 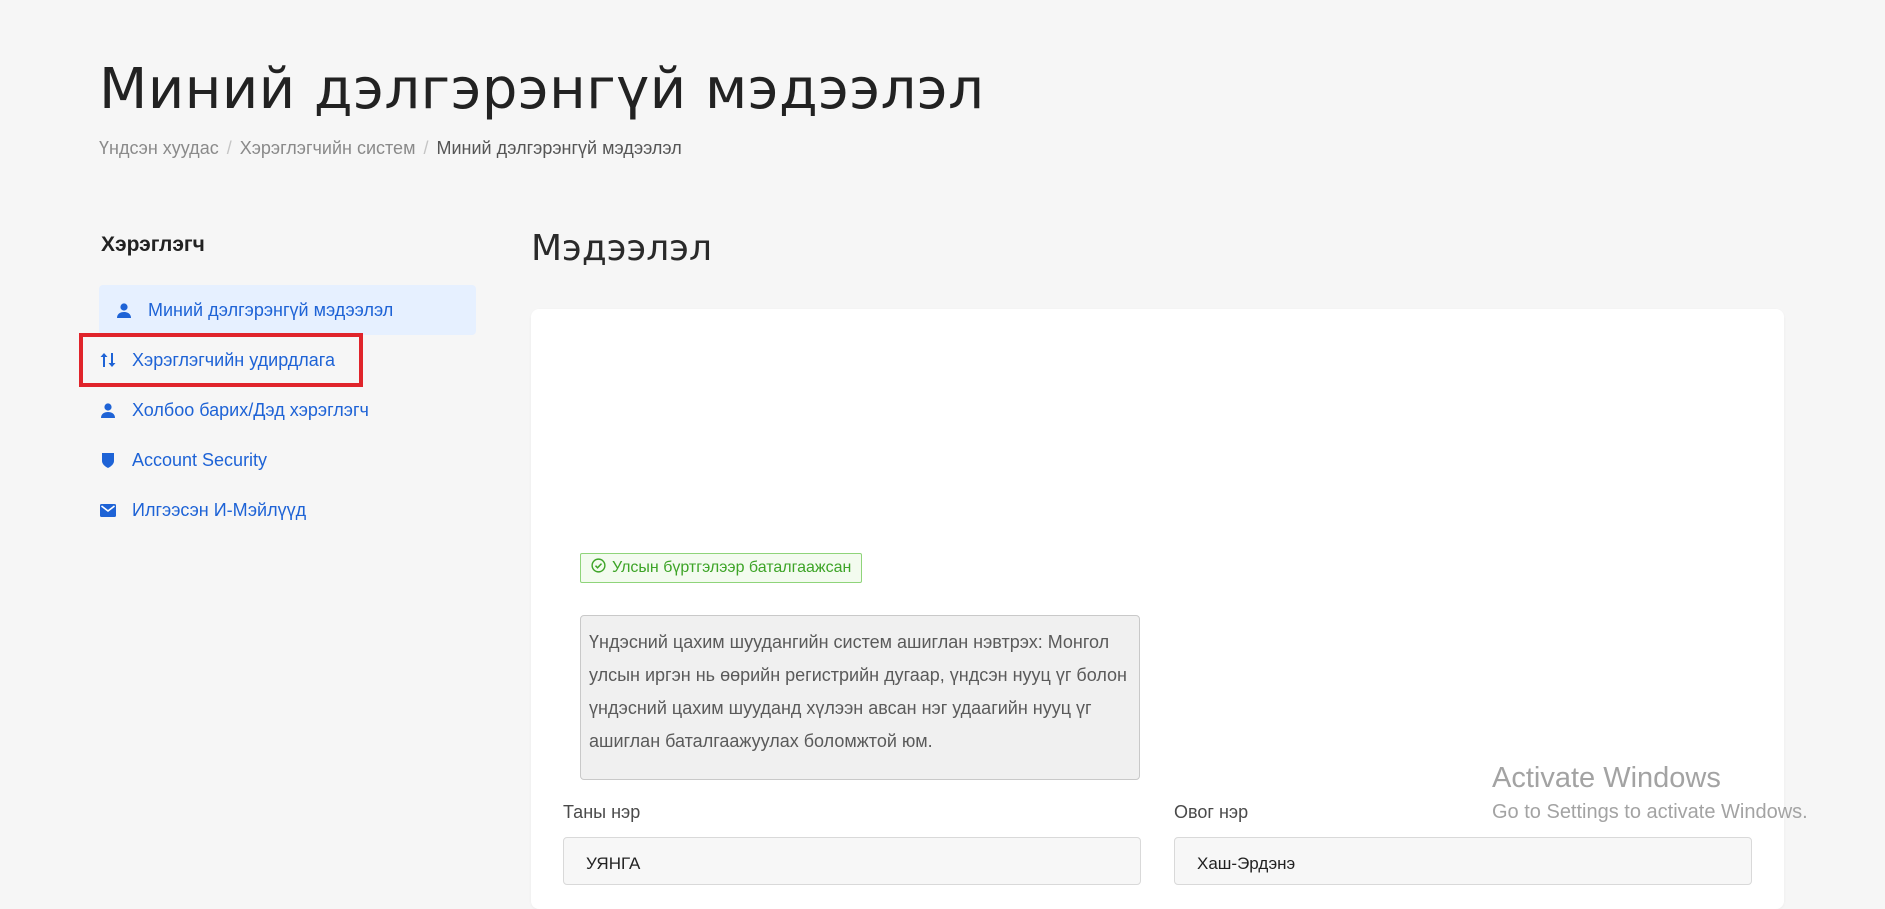 I want to click on sidebar-item-my-details: Миний дэлгэрэнгүй мэдээлэл, so click(x=287, y=310).